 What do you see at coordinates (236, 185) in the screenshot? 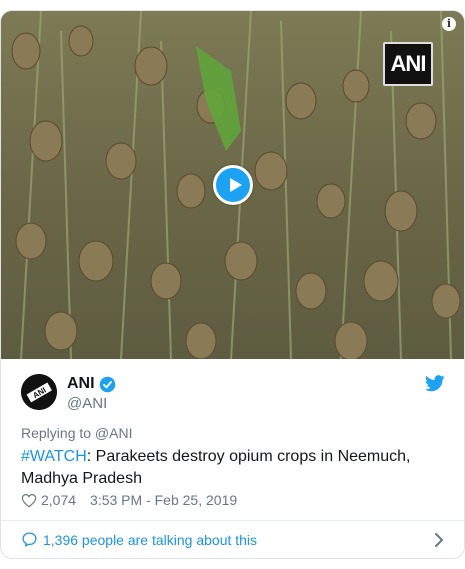
I see `play-icon` at bounding box center [236, 185].